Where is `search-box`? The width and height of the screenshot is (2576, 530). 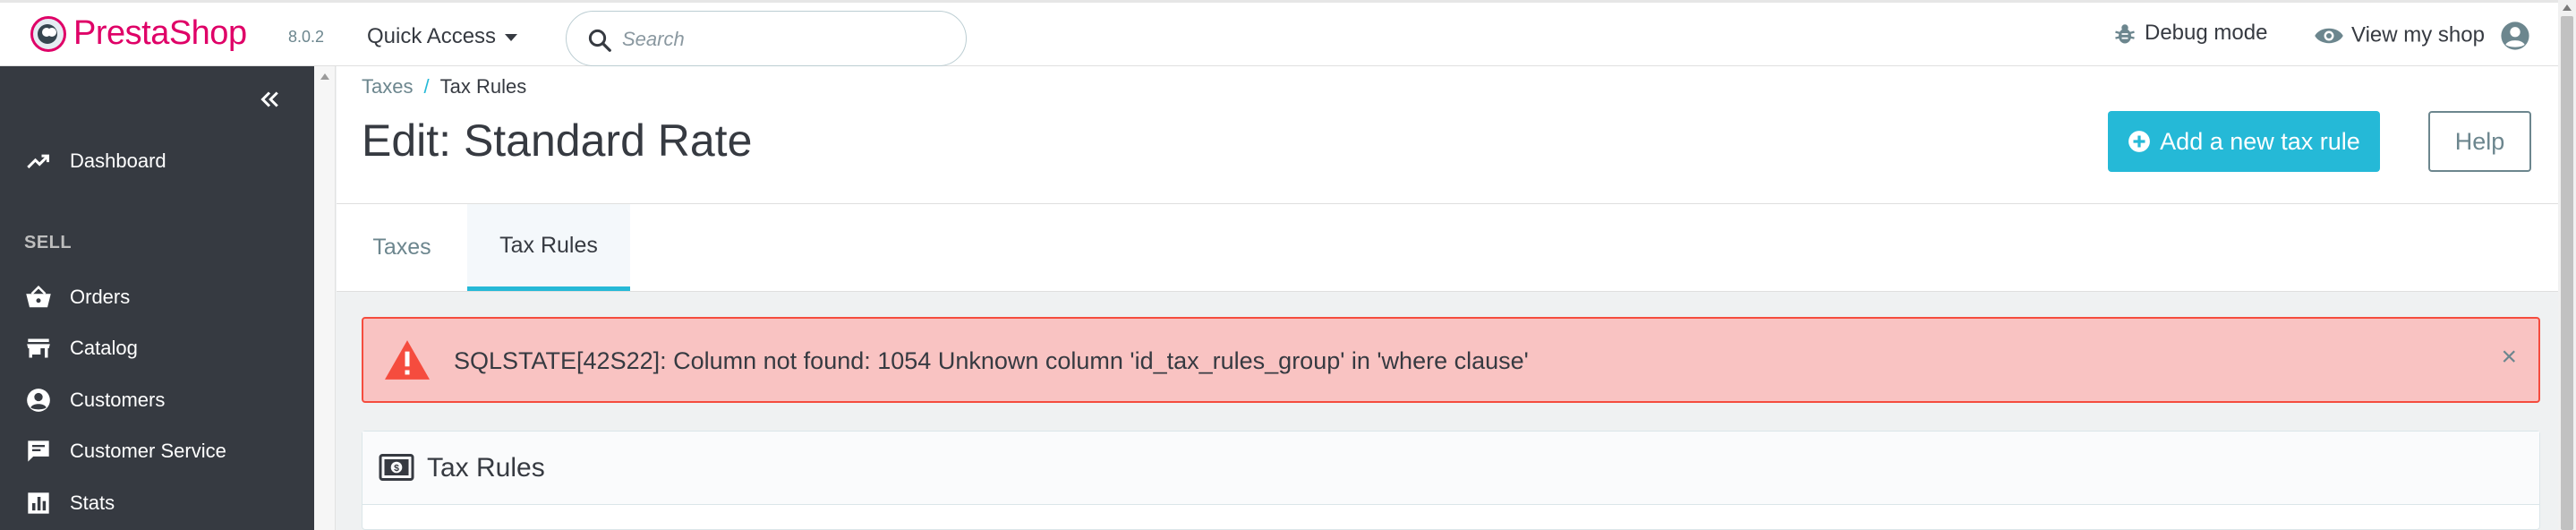 search-box is located at coordinates (766, 38).